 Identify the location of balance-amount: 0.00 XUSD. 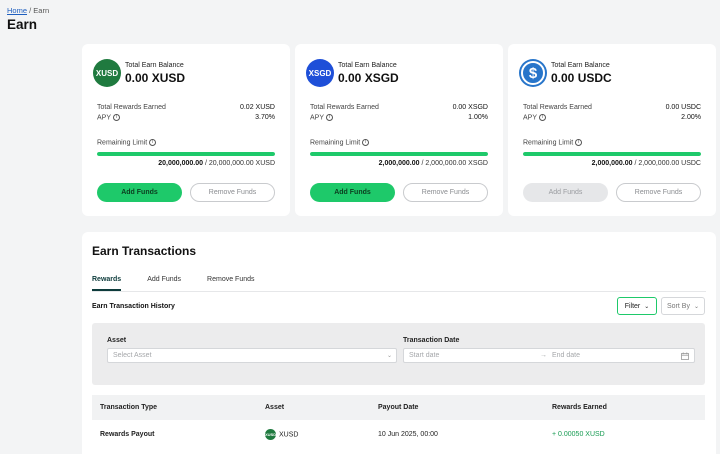
(155, 77).